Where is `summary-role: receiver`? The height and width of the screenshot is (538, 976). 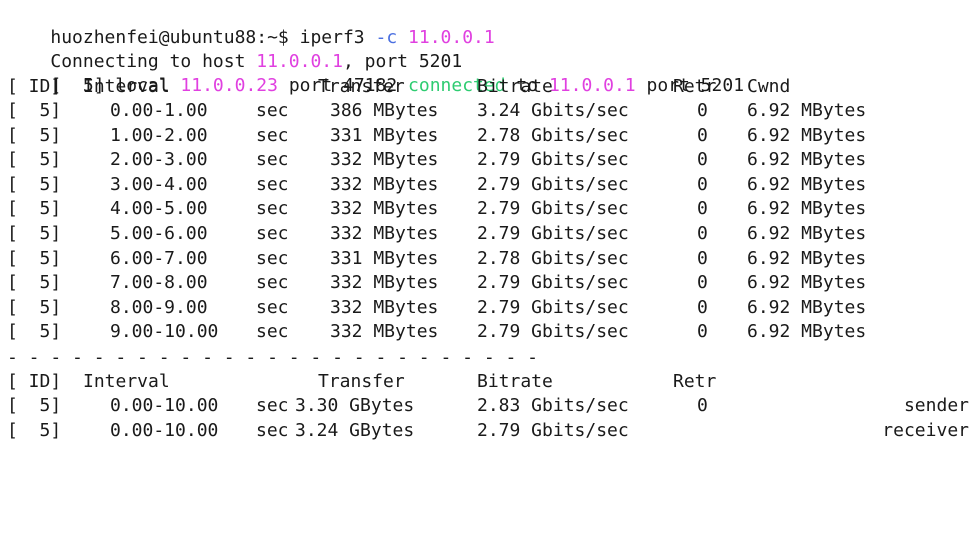 summary-role: receiver is located at coordinates (925, 430).